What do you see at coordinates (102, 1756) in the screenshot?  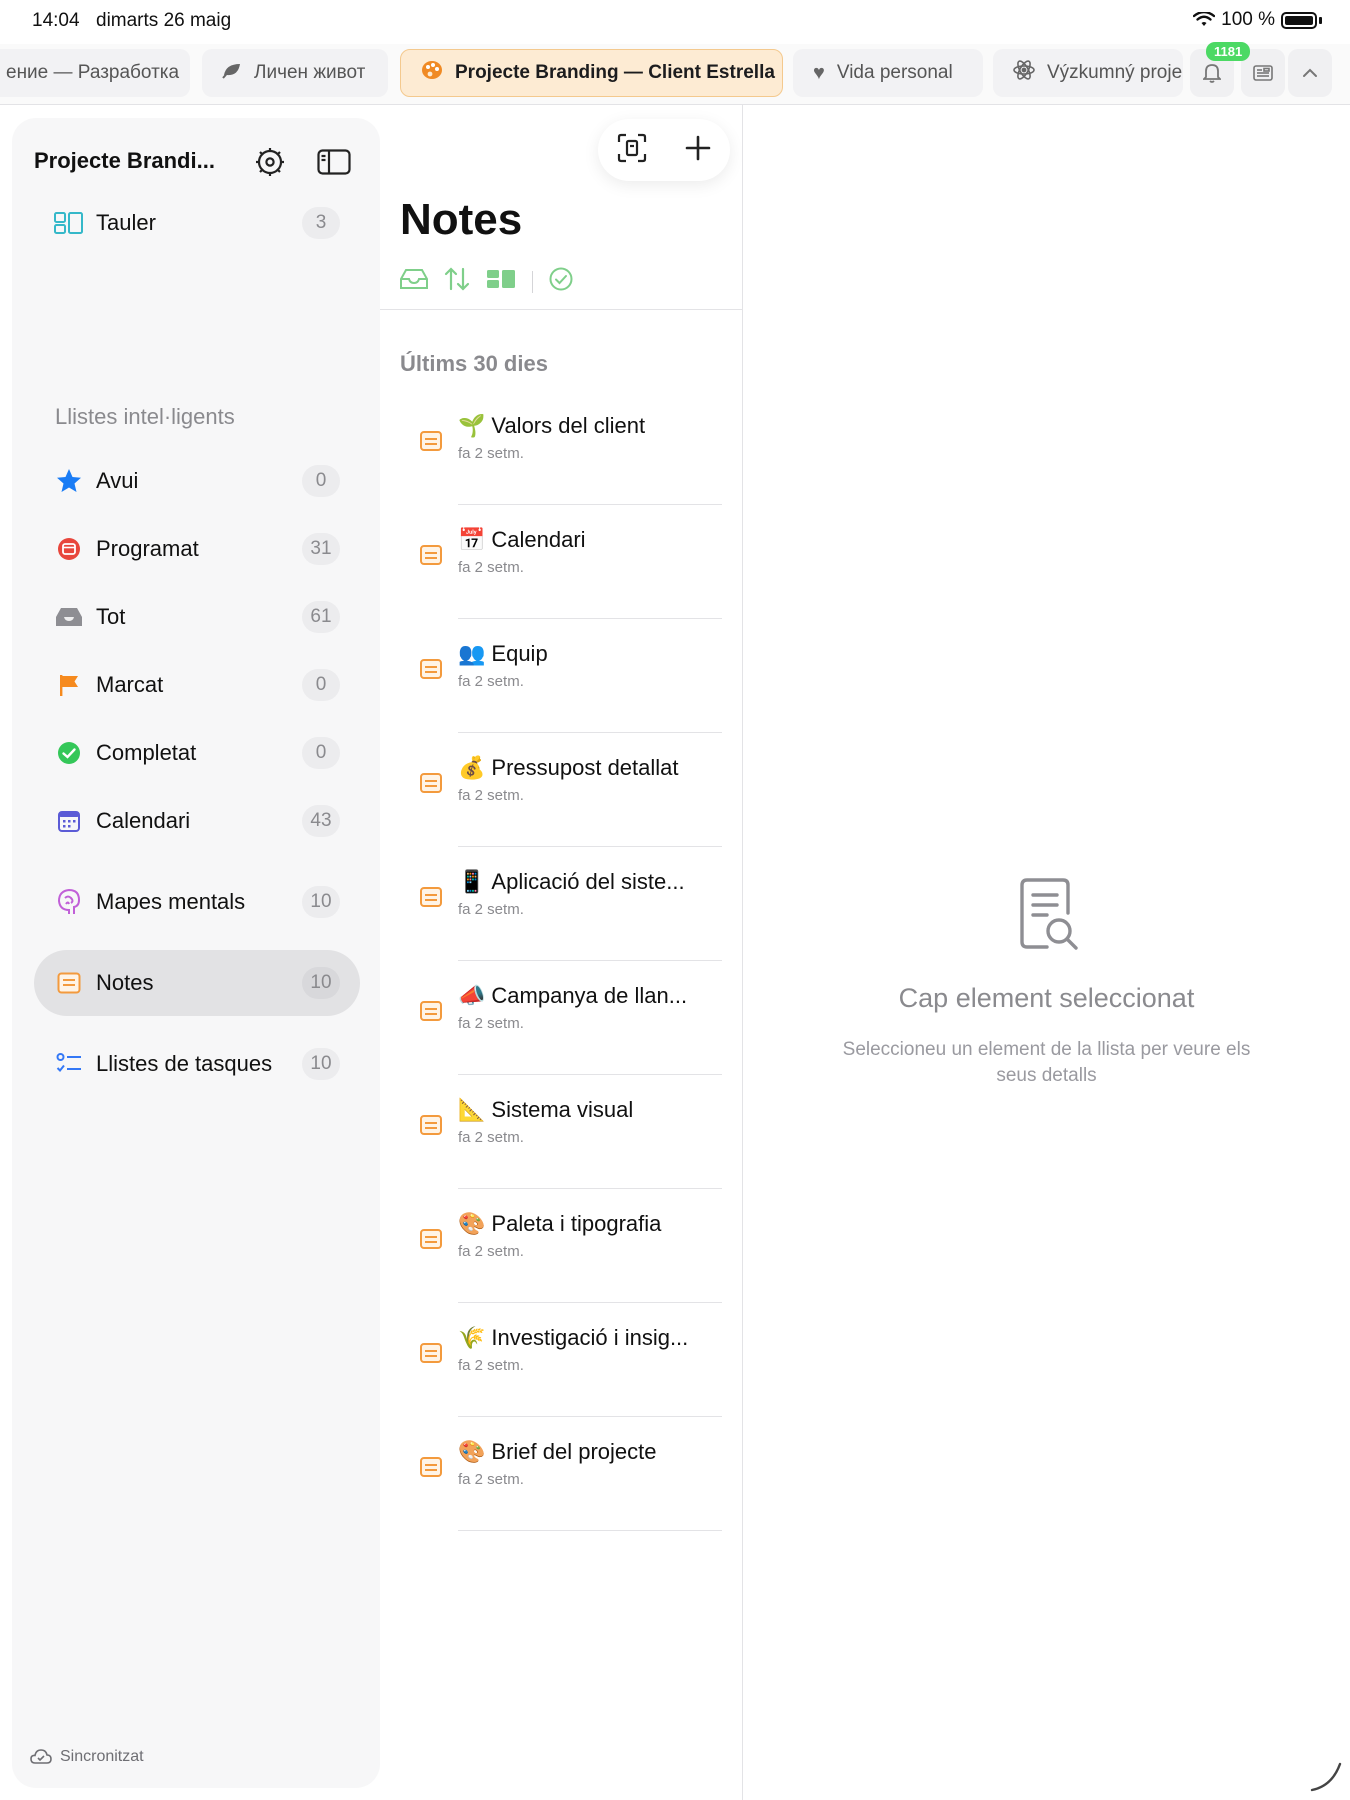 I see `sync-label: Sincronitzat` at bounding box center [102, 1756].